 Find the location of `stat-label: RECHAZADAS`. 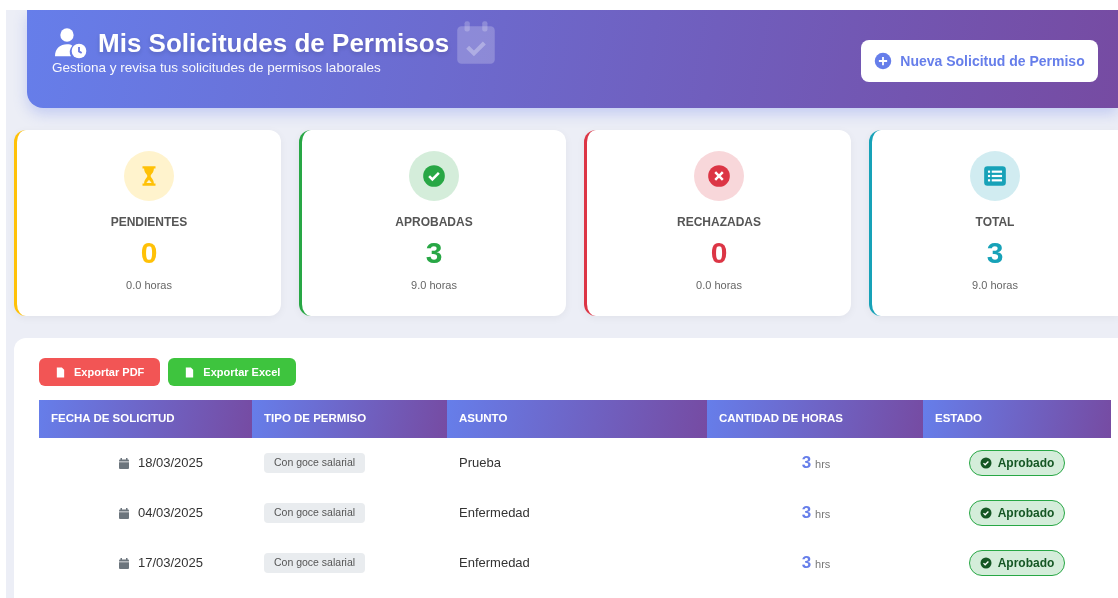

stat-label: RECHAZADAS is located at coordinates (719, 222).